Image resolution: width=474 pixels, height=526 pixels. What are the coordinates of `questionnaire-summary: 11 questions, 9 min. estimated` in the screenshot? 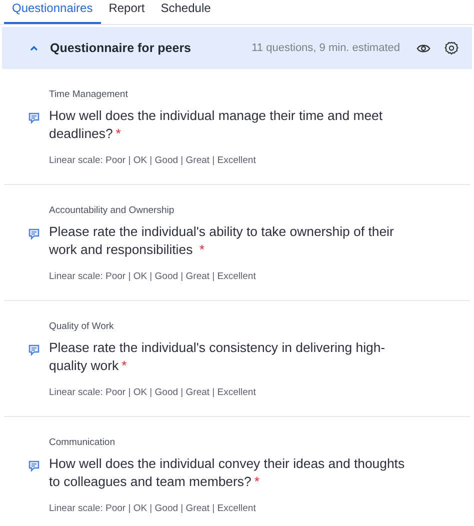 It's located at (326, 48).